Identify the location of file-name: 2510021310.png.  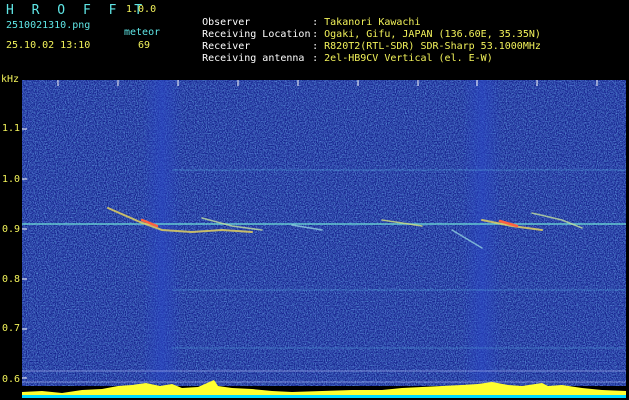
(48, 25).